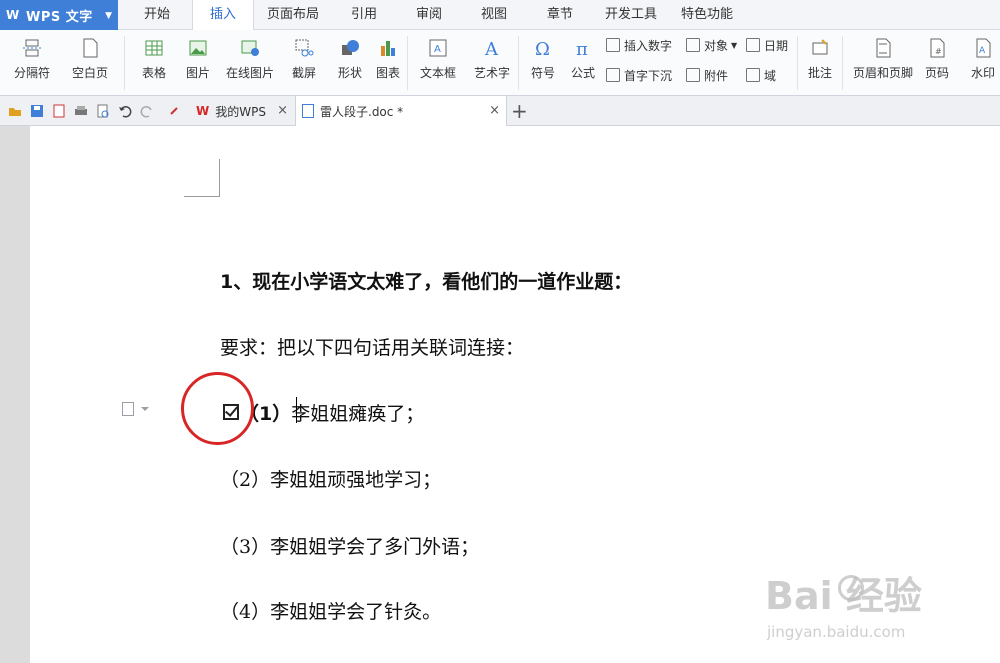  I want to click on tab-chapter: 章节, so click(560, 15).